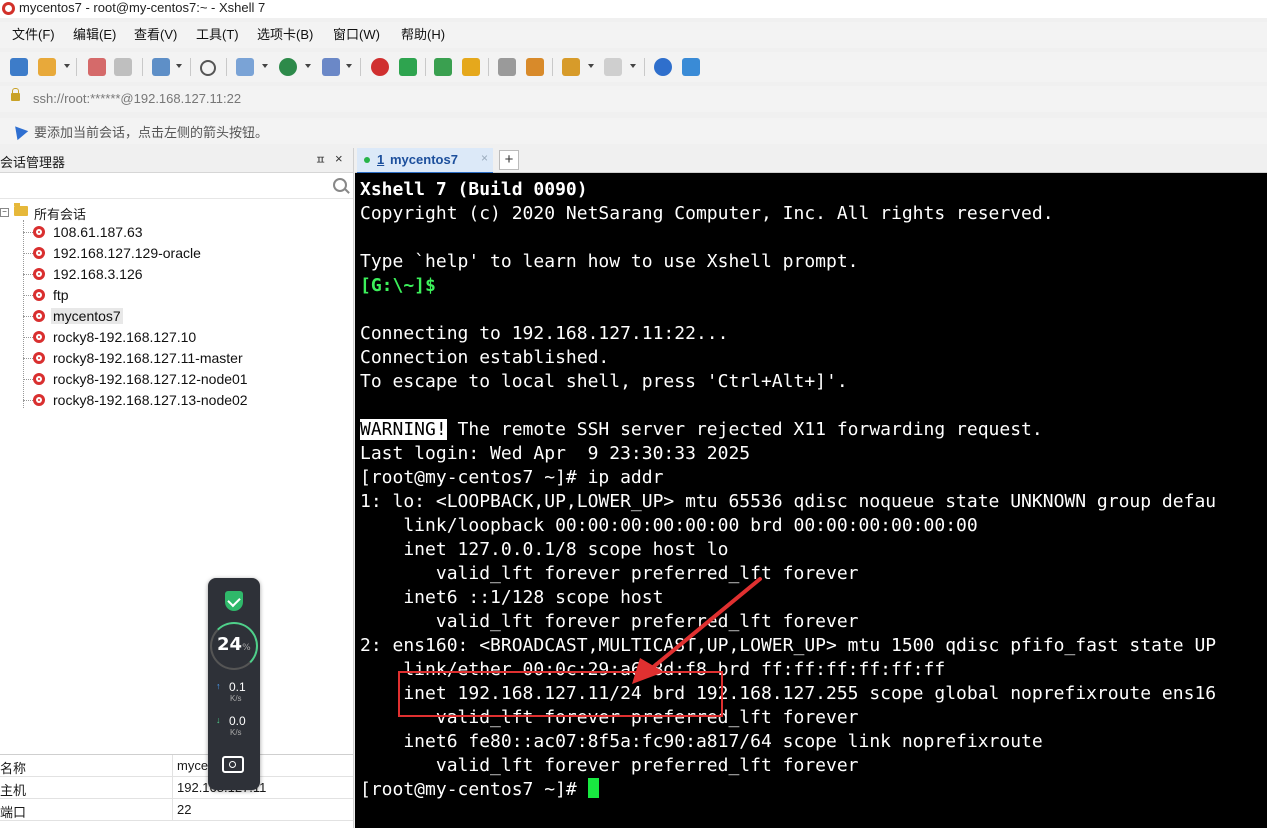 The width and height of the screenshot is (1267, 828). Describe the element at coordinates (349, 66) in the screenshot. I see `font-dropdown-icon` at that location.